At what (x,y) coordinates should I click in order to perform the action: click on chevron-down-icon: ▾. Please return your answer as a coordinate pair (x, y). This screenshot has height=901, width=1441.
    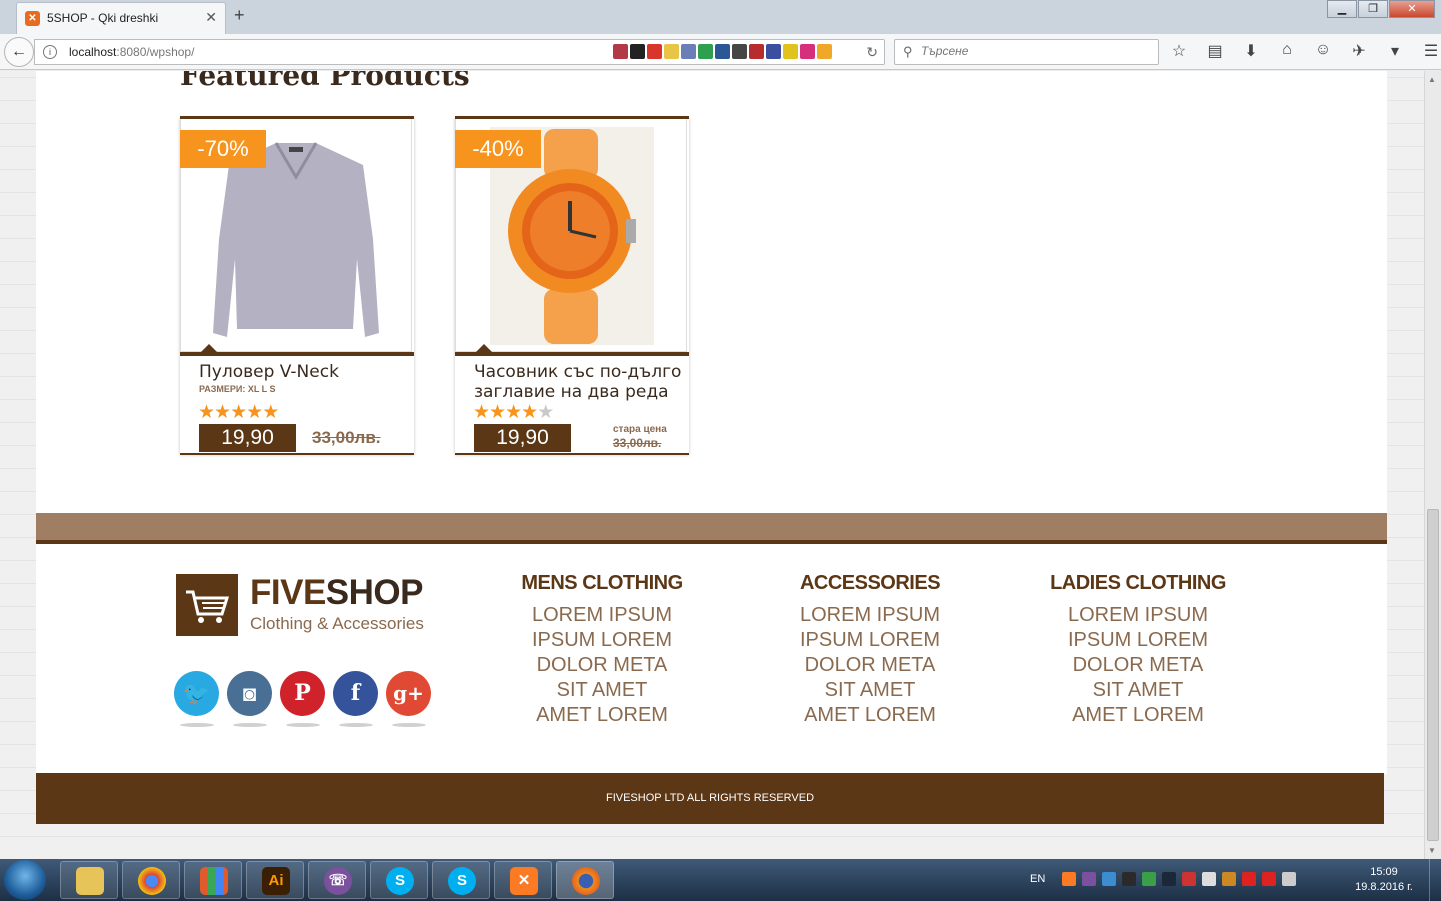
    Looking at the image, I should click on (1395, 51).